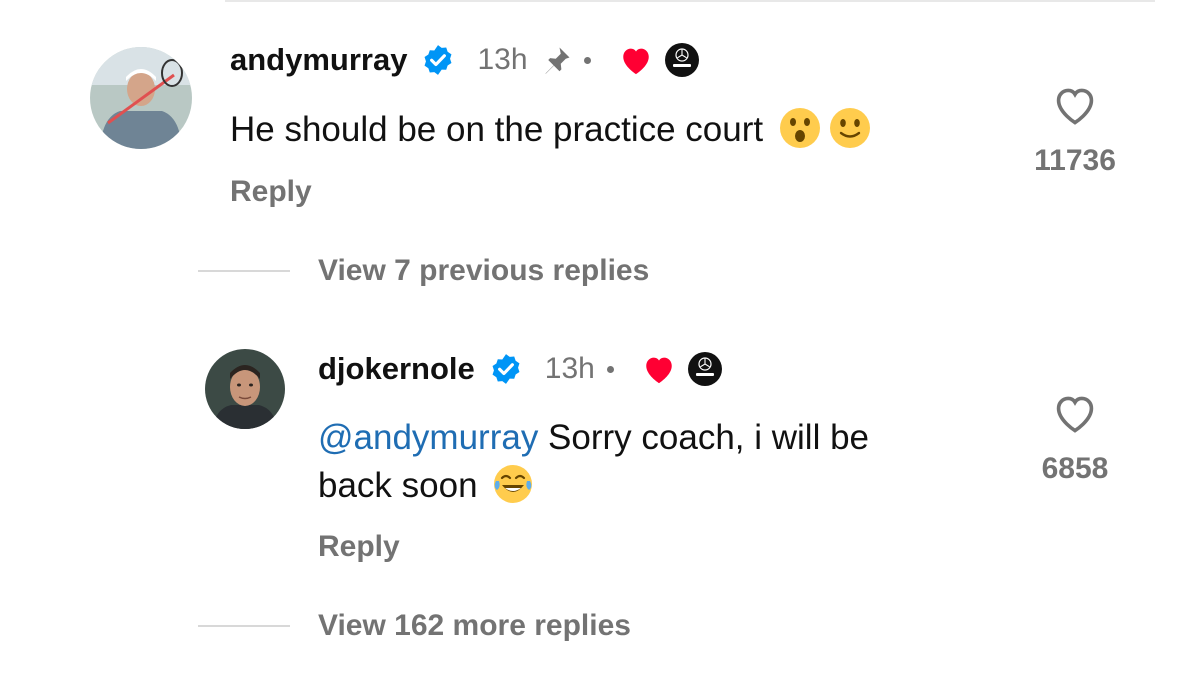 The height and width of the screenshot is (675, 1200). I want to click on comment-line-2: back soon, so click(593, 486).